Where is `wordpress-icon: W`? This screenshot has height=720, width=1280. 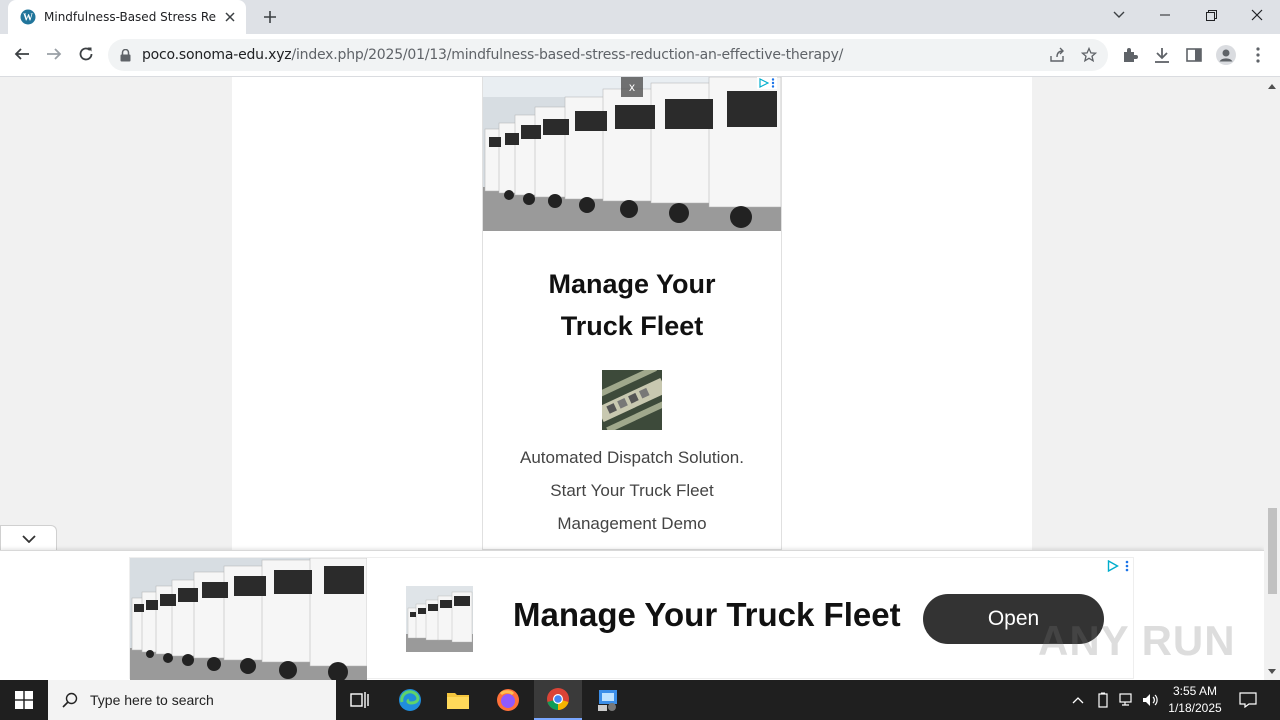 wordpress-icon: W is located at coordinates (28, 17).